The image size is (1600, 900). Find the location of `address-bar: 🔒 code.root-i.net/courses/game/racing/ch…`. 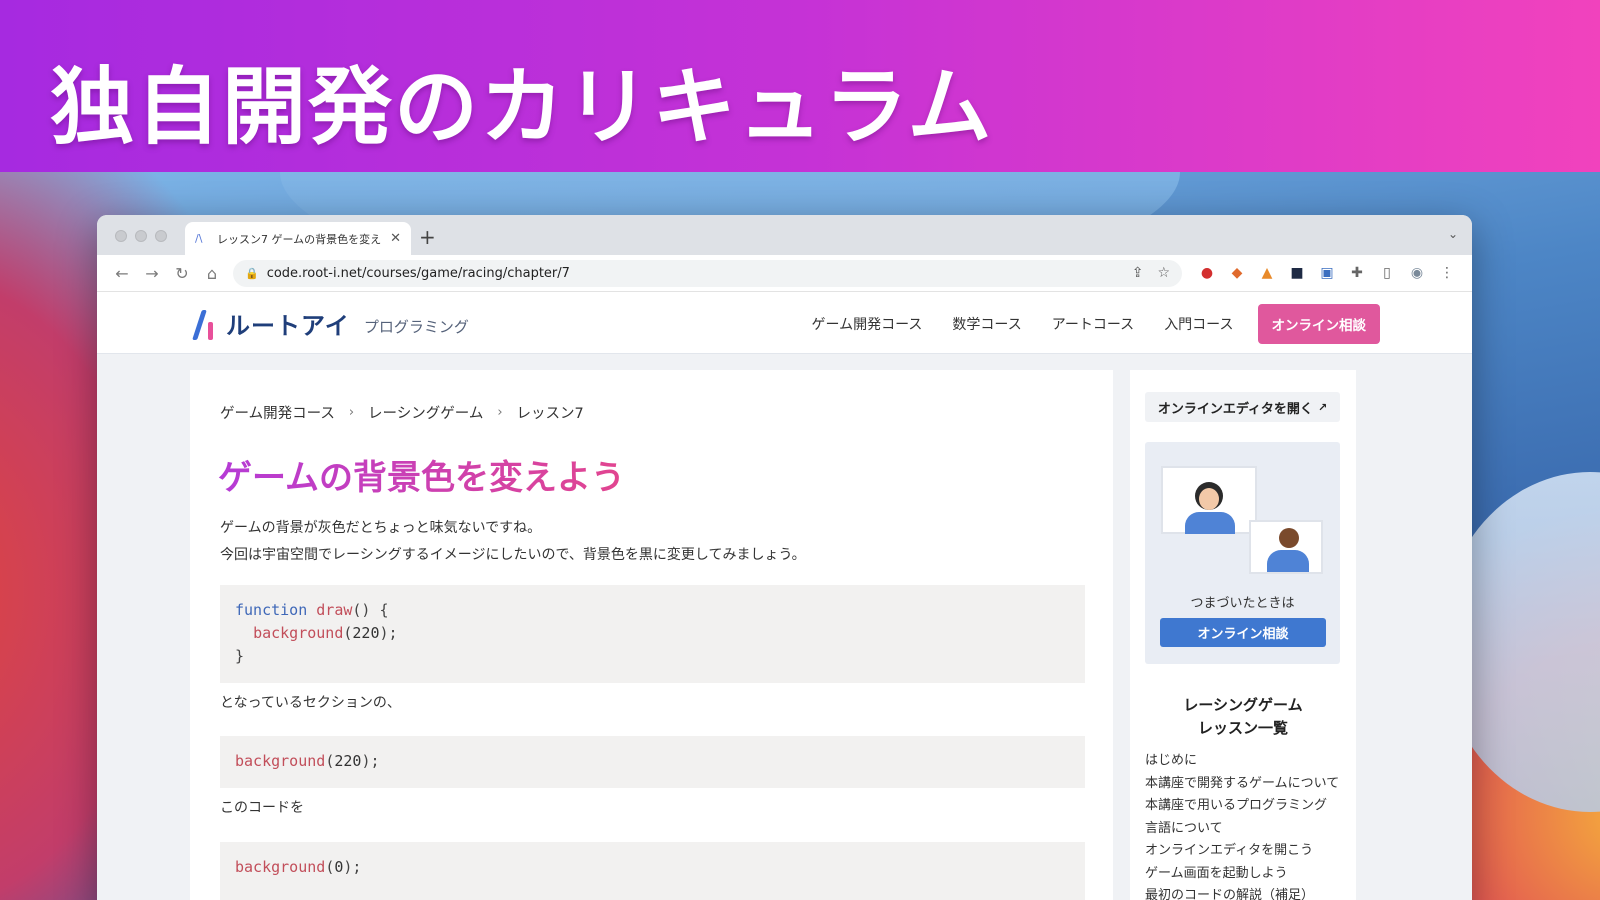

address-bar: 🔒 code.root-i.net/courses/game/racing/ch… is located at coordinates (707, 273).